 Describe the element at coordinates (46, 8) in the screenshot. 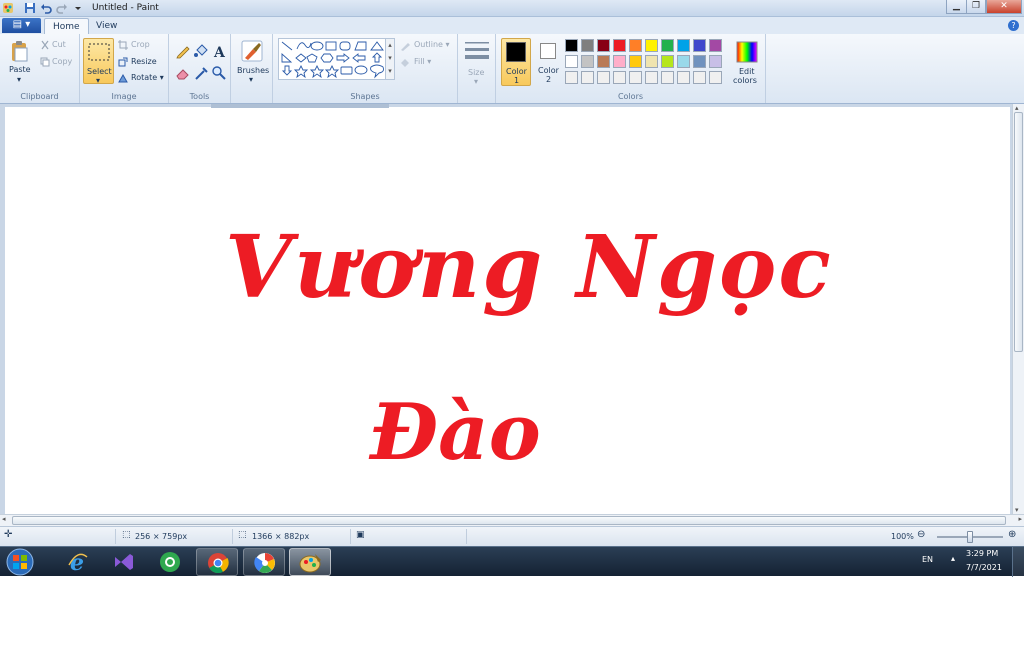

I see `undo-icon` at that location.